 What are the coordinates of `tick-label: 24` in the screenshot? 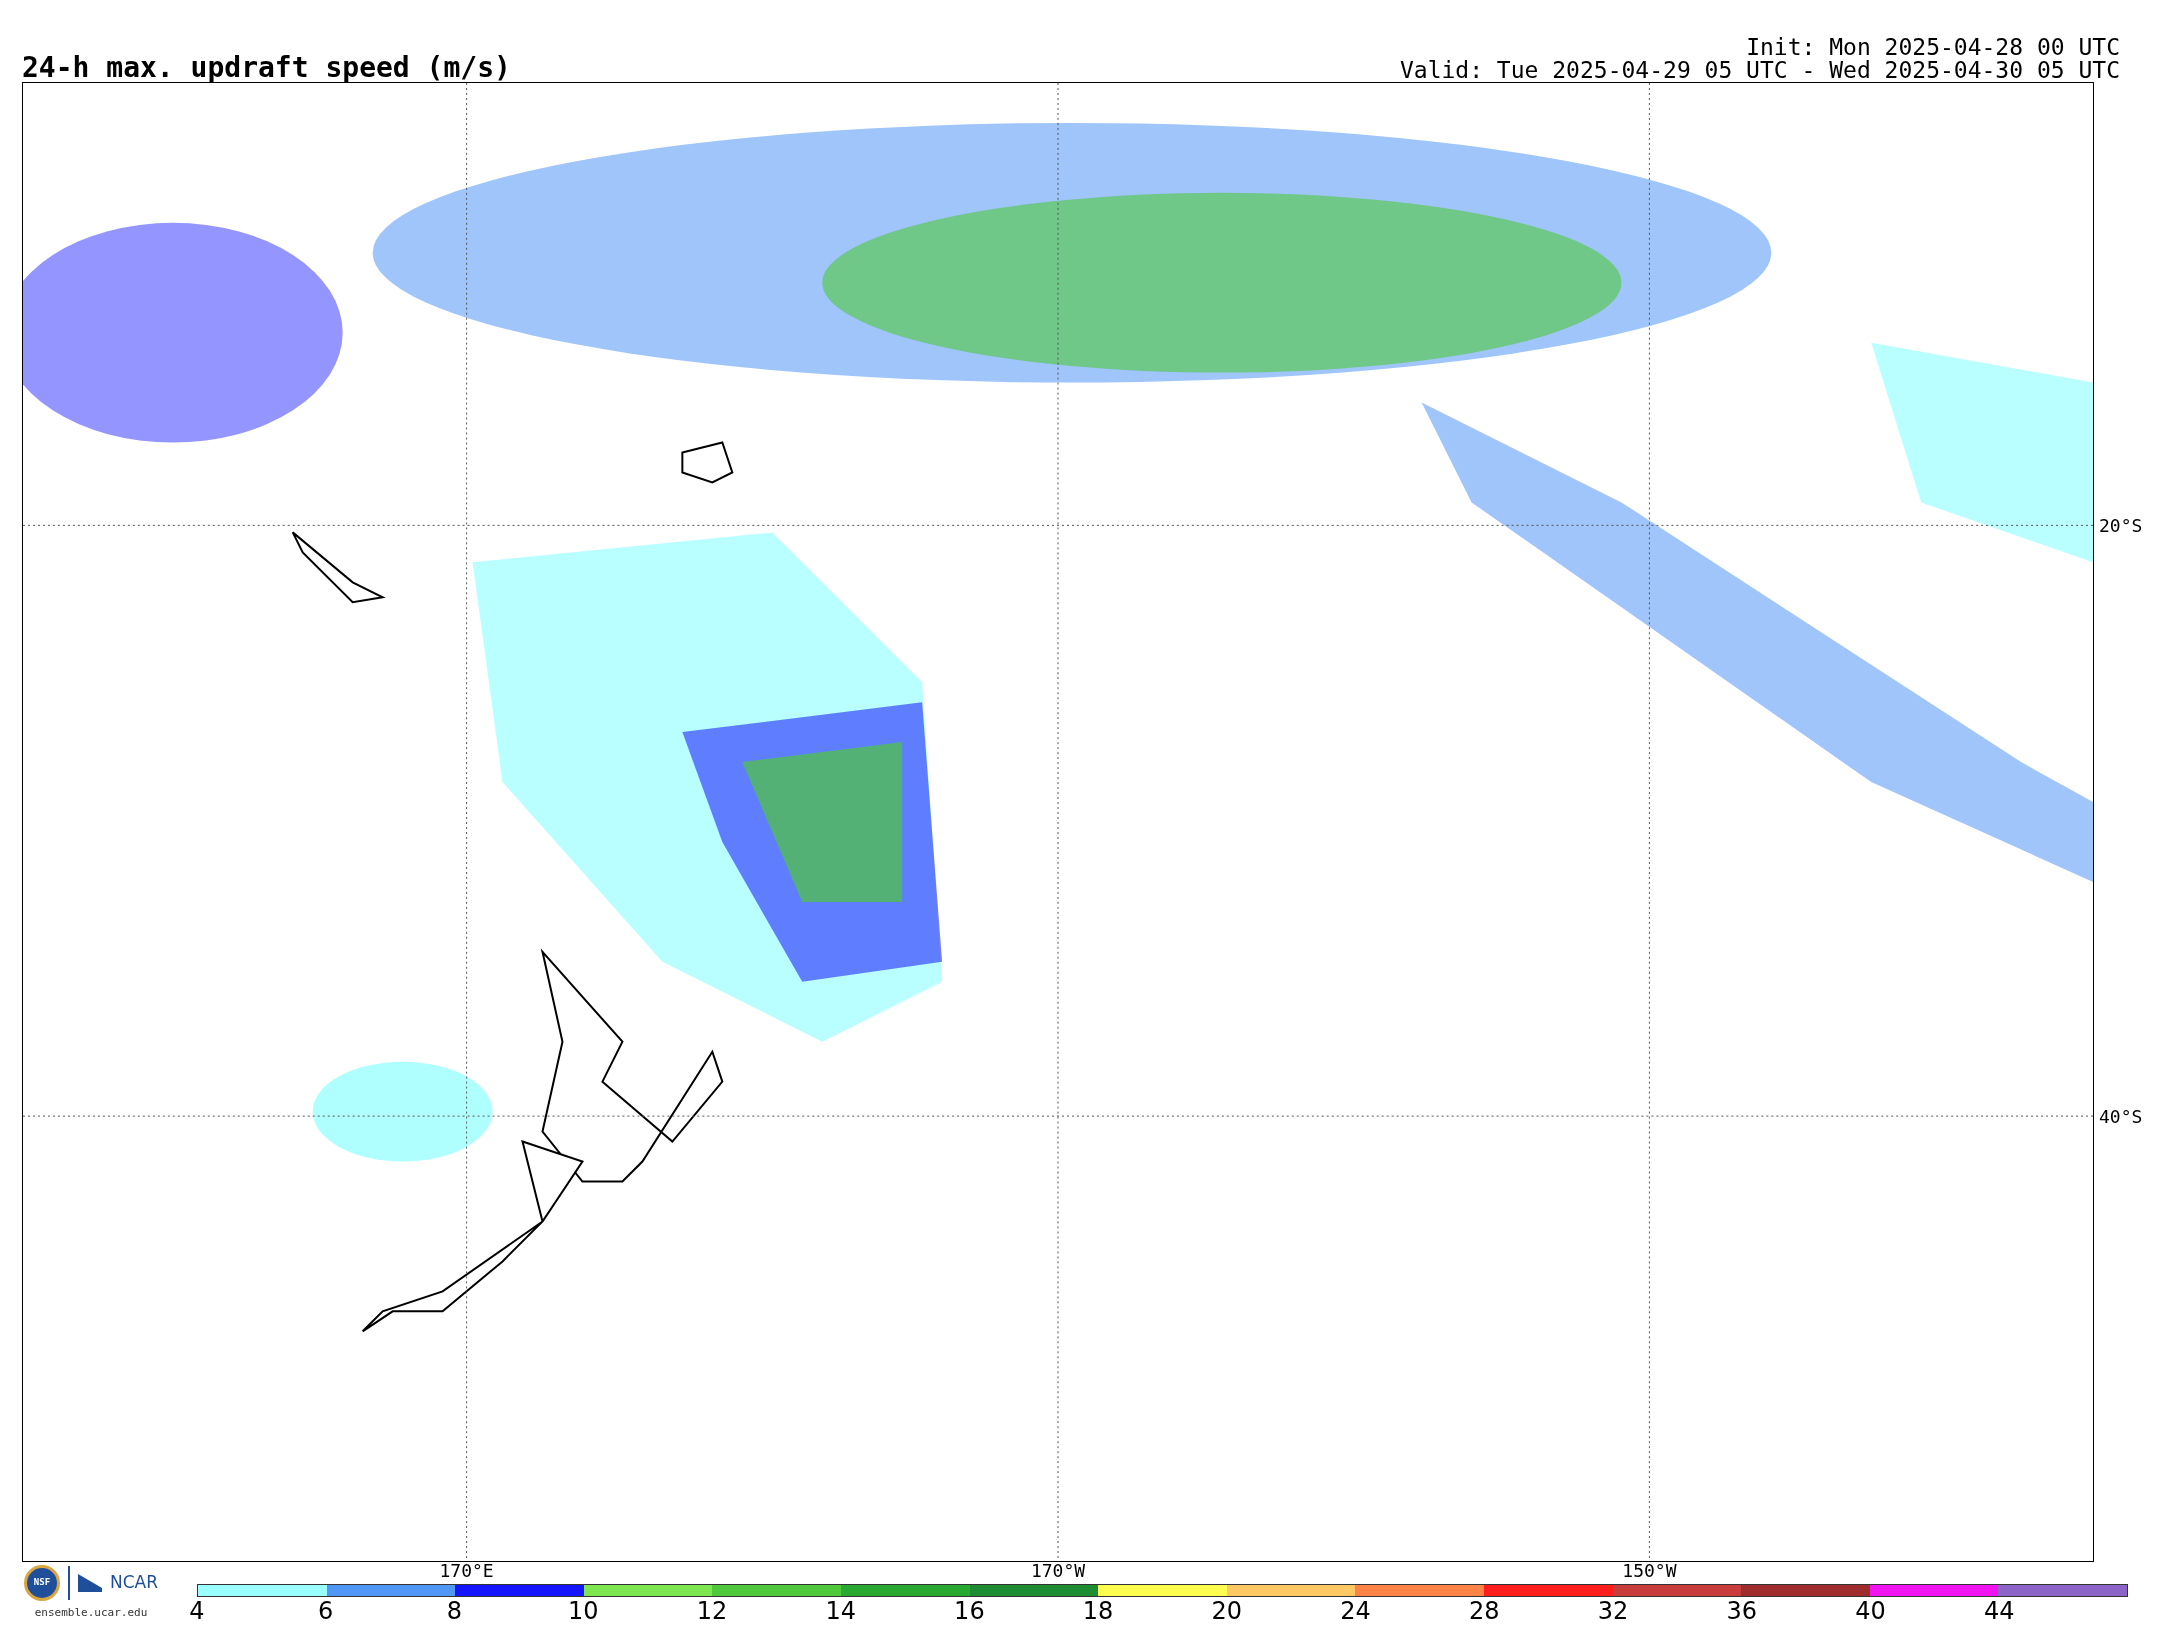 It's located at (1355, 1612).